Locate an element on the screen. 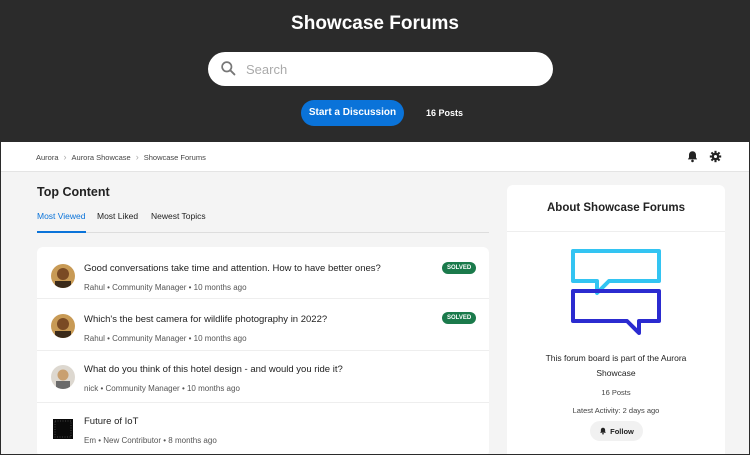  latest-activity: Latest Activity: 2 days ago is located at coordinates (616, 410).